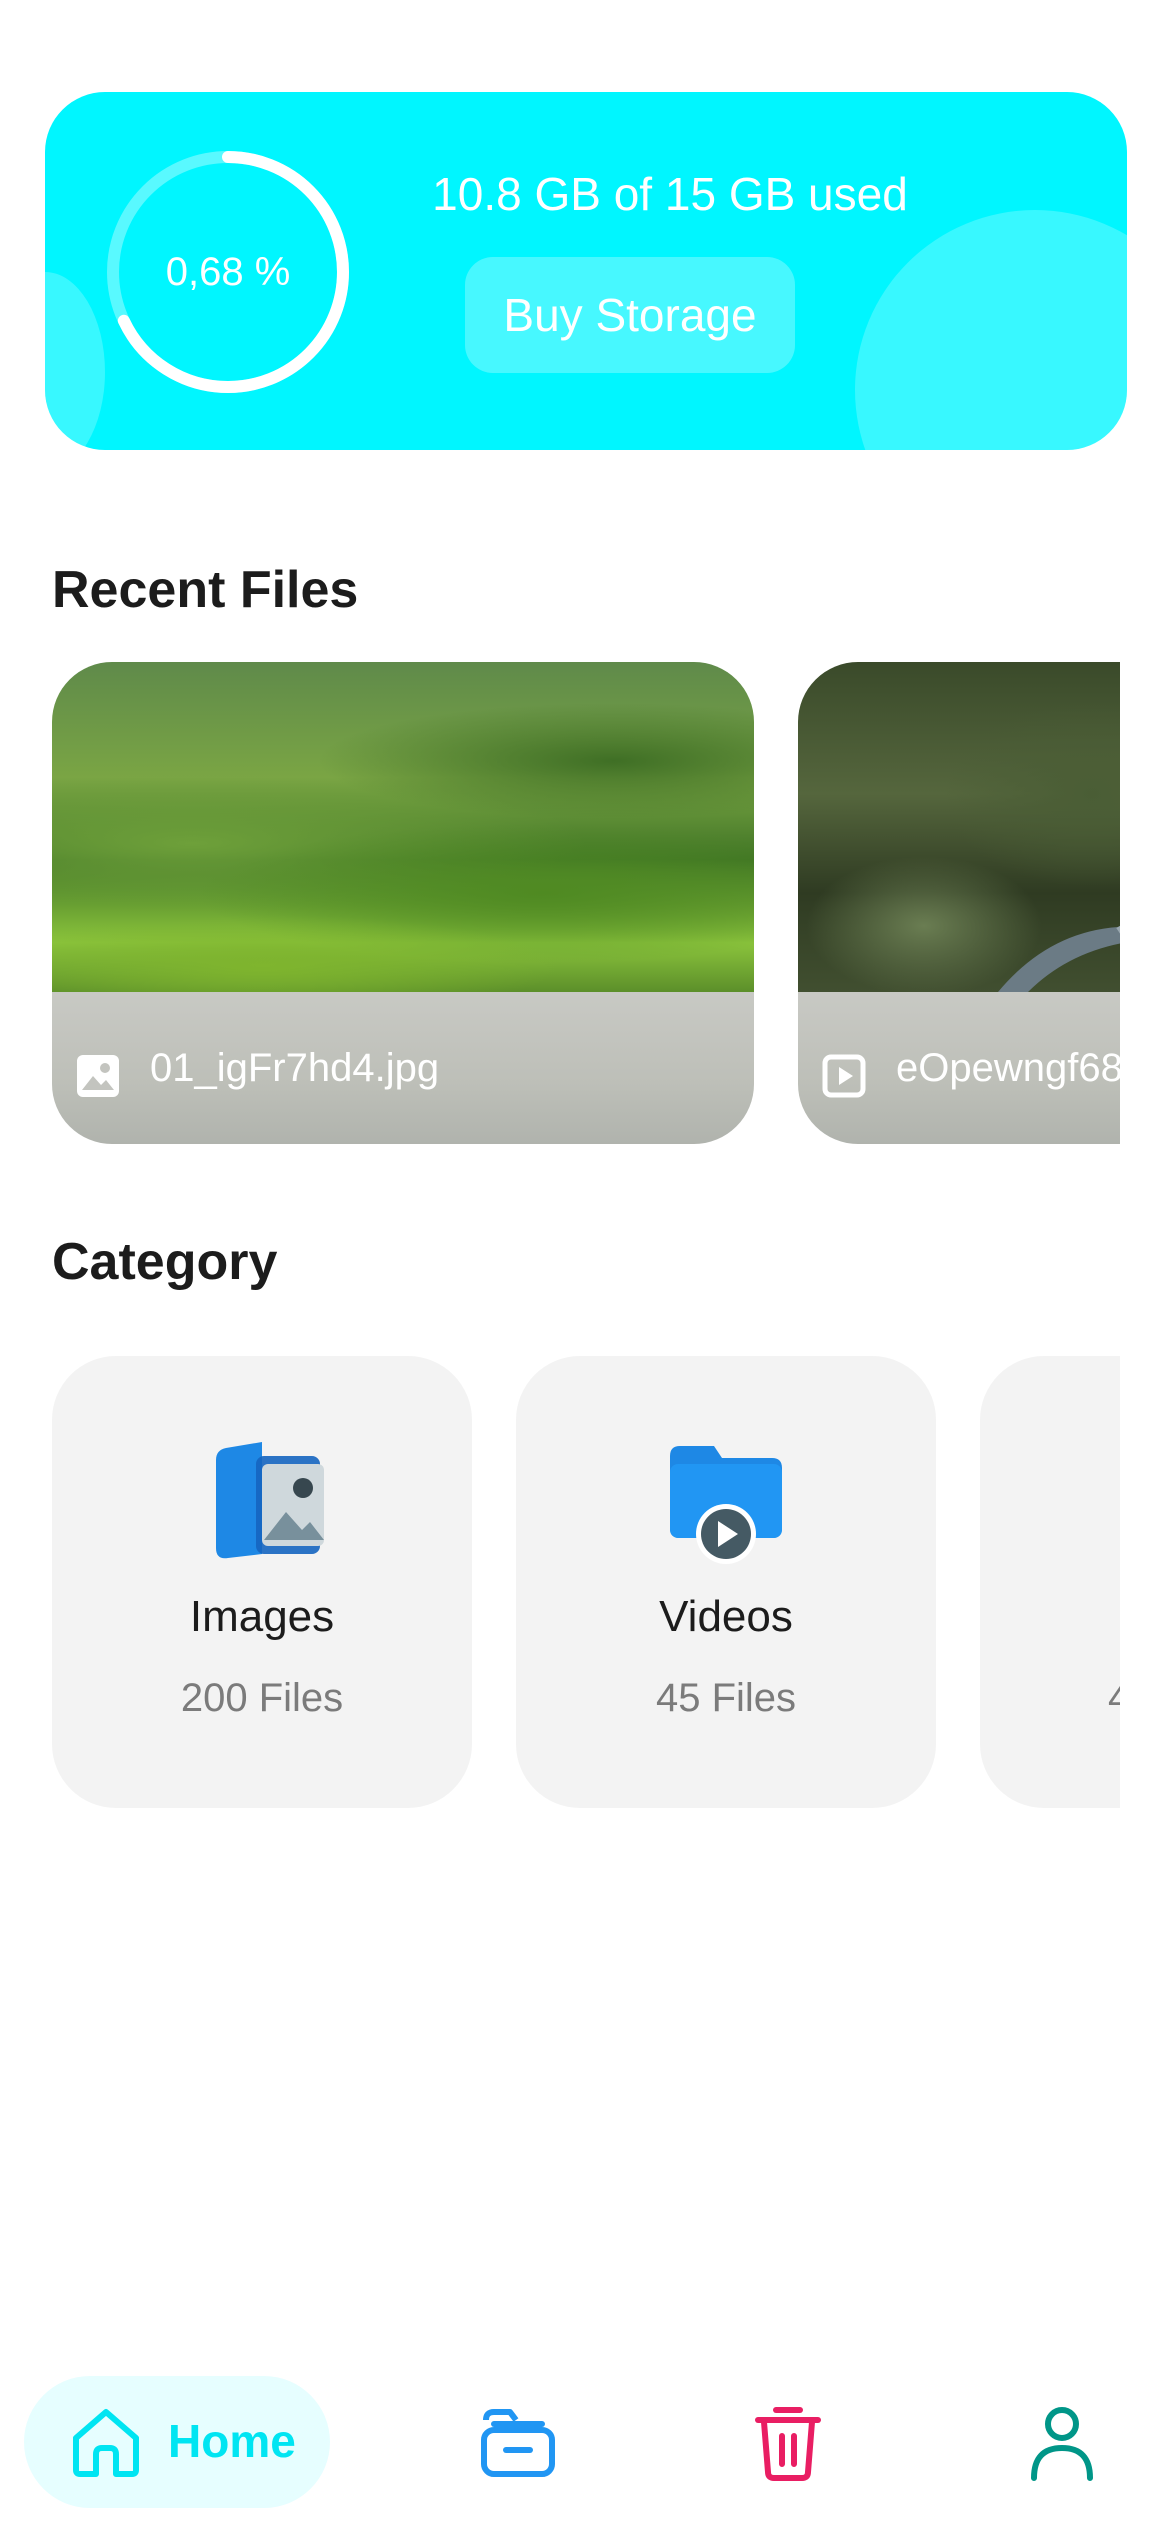 Image resolution: width=1170 pixels, height=2532 pixels. What do you see at coordinates (630, 315) in the screenshot?
I see `buy-storage-button: Buy Storage` at bounding box center [630, 315].